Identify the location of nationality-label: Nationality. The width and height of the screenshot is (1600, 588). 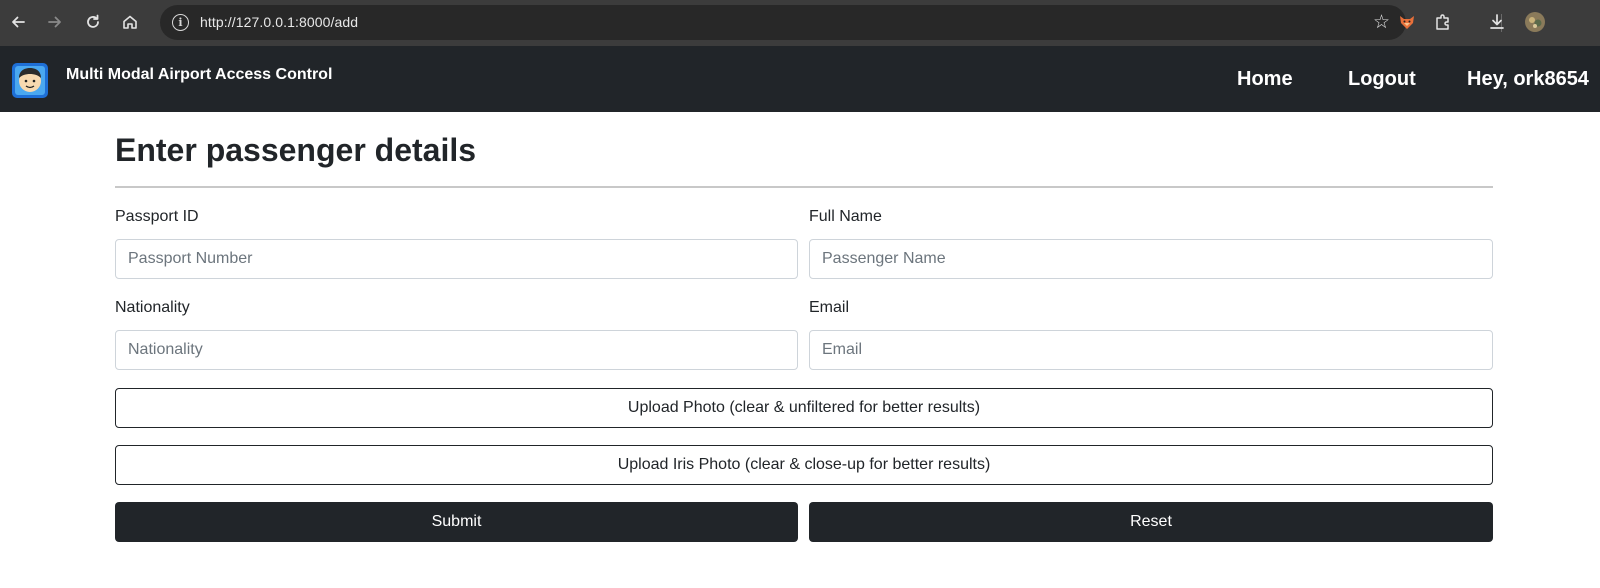
(152, 307).